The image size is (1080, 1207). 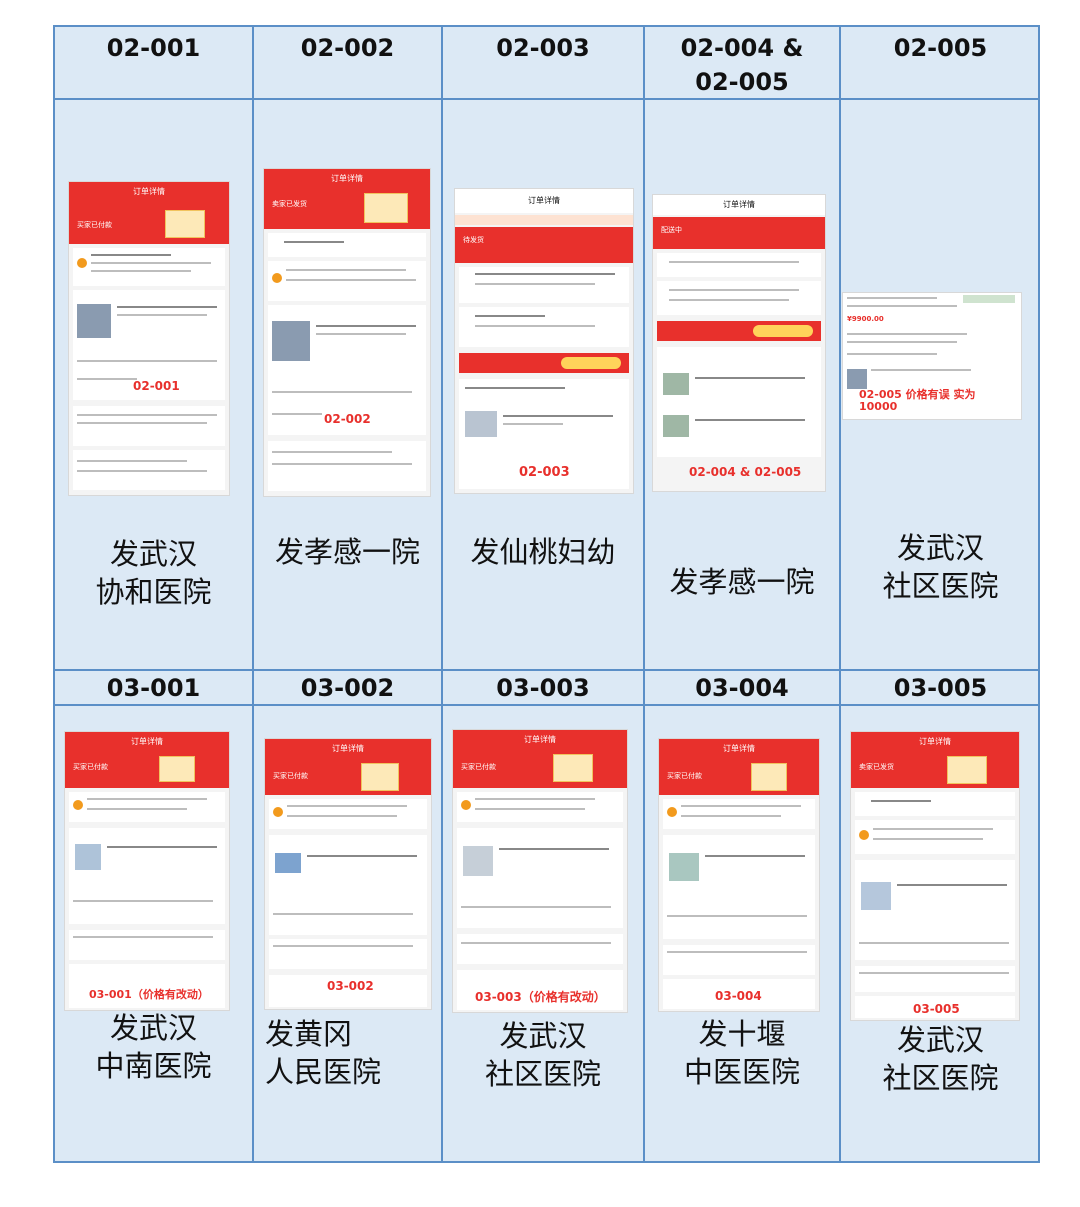 What do you see at coordinates (347, 419) in the screenshot?
I see `order-code-label: 02-002` at bounding box center [347, 419].